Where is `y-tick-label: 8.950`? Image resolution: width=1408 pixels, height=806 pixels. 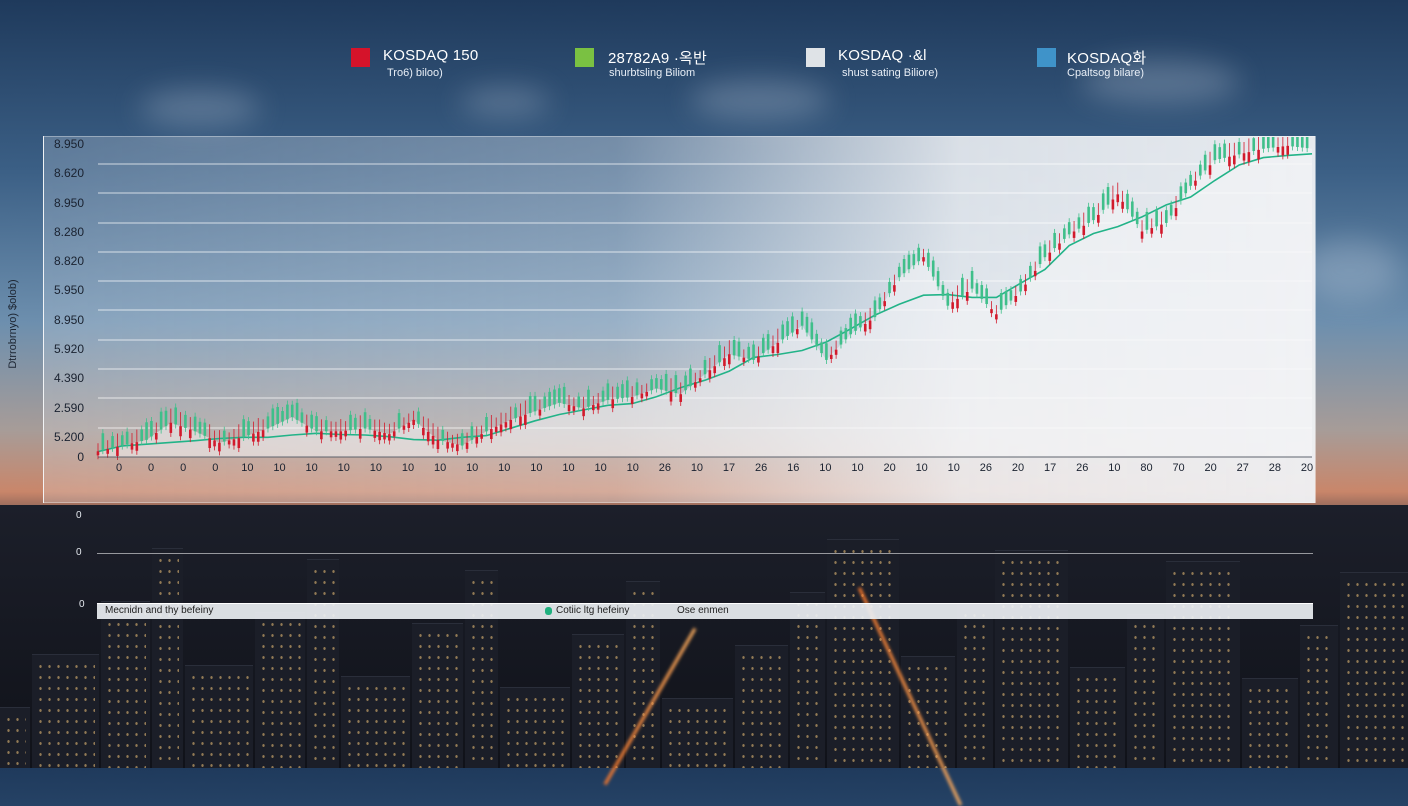
y-tick-label: 8.950 is located at coordinates (69, 320).